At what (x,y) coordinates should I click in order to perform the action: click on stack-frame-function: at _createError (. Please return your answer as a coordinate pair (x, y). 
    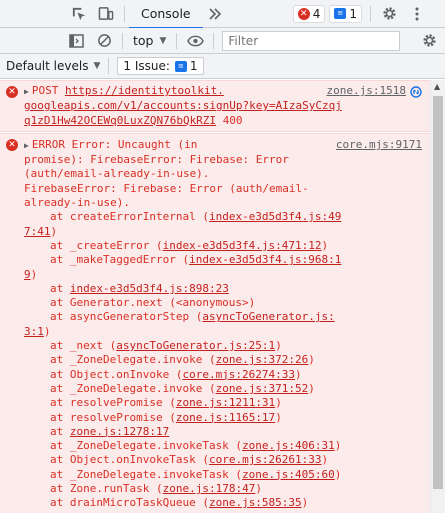
    Looking at the image, I should click on (106, 245).